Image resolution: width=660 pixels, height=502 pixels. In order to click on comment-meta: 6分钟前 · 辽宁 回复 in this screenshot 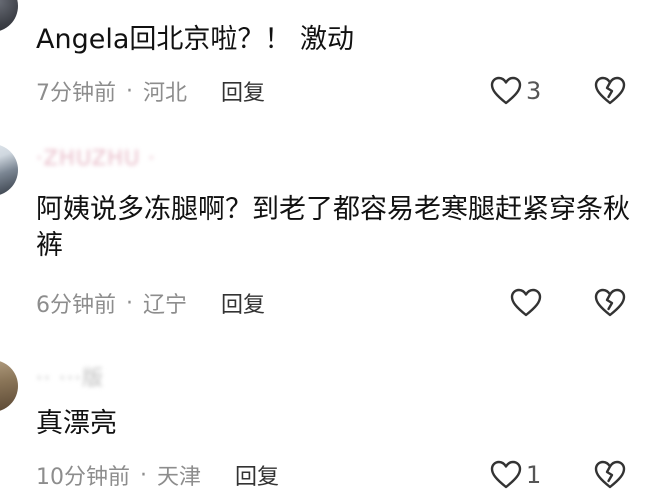, I will do `click(150, 303)`.